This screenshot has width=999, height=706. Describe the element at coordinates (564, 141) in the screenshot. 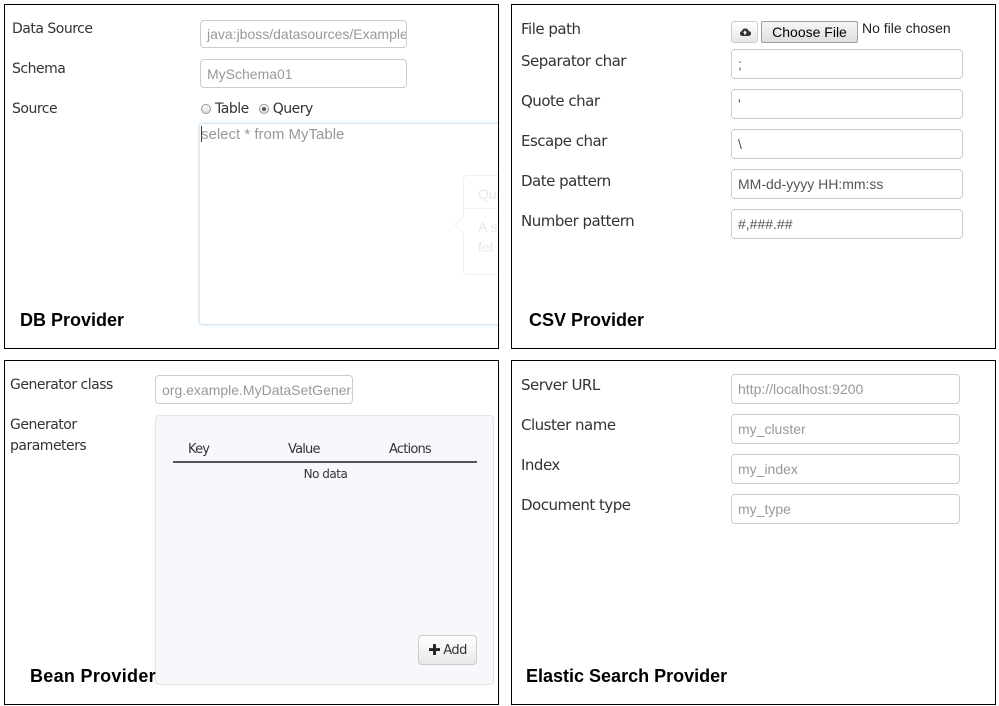

I see `escape-char-label: Escape char` at that location.